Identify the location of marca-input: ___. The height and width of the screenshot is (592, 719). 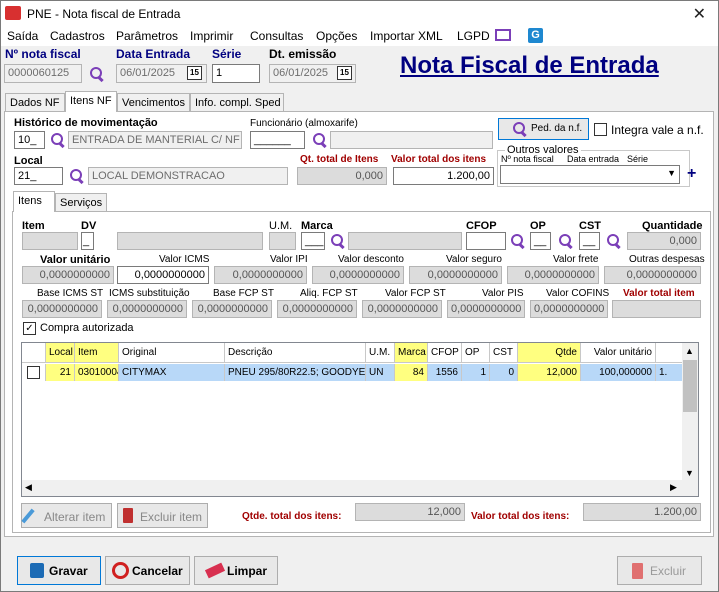
(313, 241).